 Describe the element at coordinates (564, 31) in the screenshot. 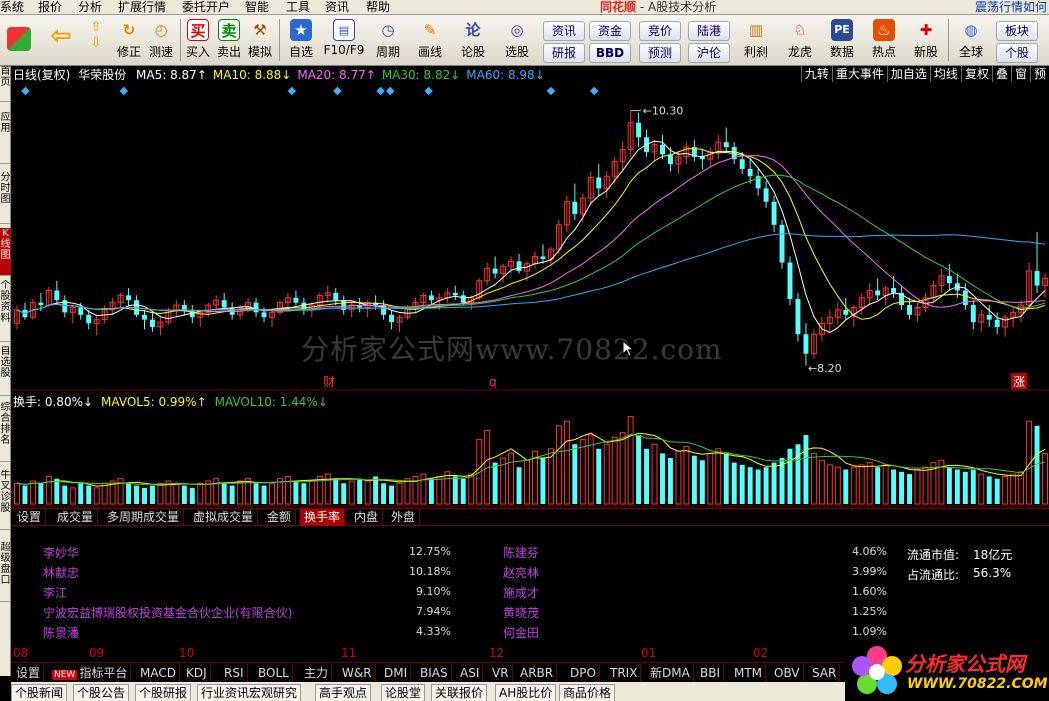

I see `news-box: 资讯` at that location.